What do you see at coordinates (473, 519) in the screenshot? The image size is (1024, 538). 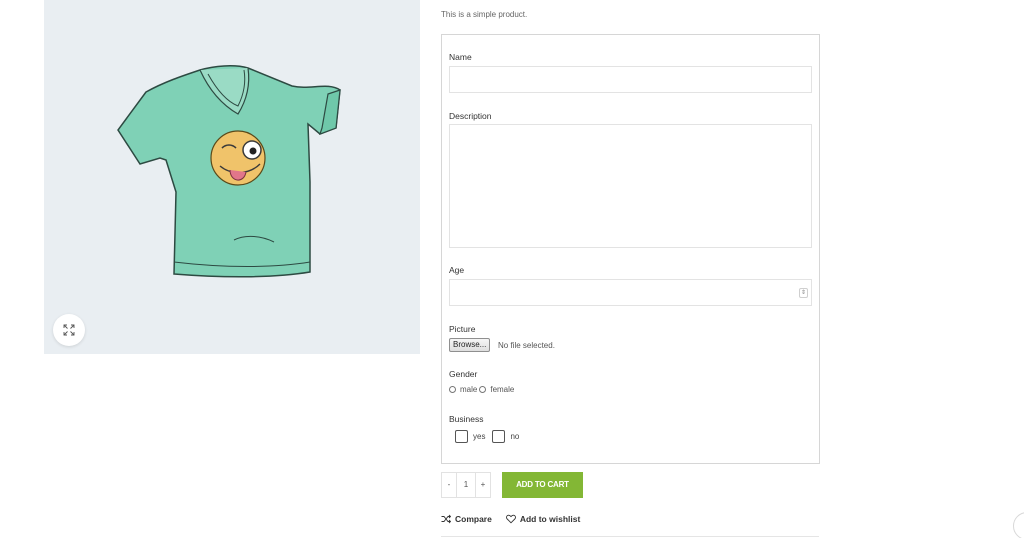 I see `compare-label: Compare` at bounding box center [473, 519].